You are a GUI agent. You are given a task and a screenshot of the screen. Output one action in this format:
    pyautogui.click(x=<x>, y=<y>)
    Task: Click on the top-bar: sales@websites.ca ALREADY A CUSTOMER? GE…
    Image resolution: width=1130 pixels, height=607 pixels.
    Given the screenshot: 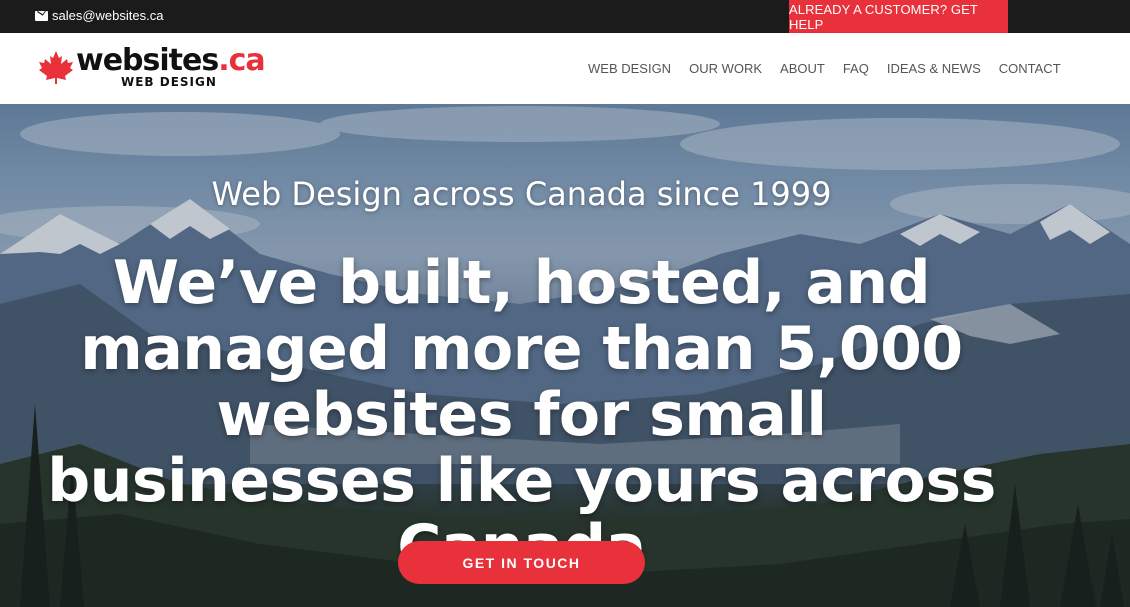 What is the action you would take?
    pyautogui.click(x=565, y=16)
    